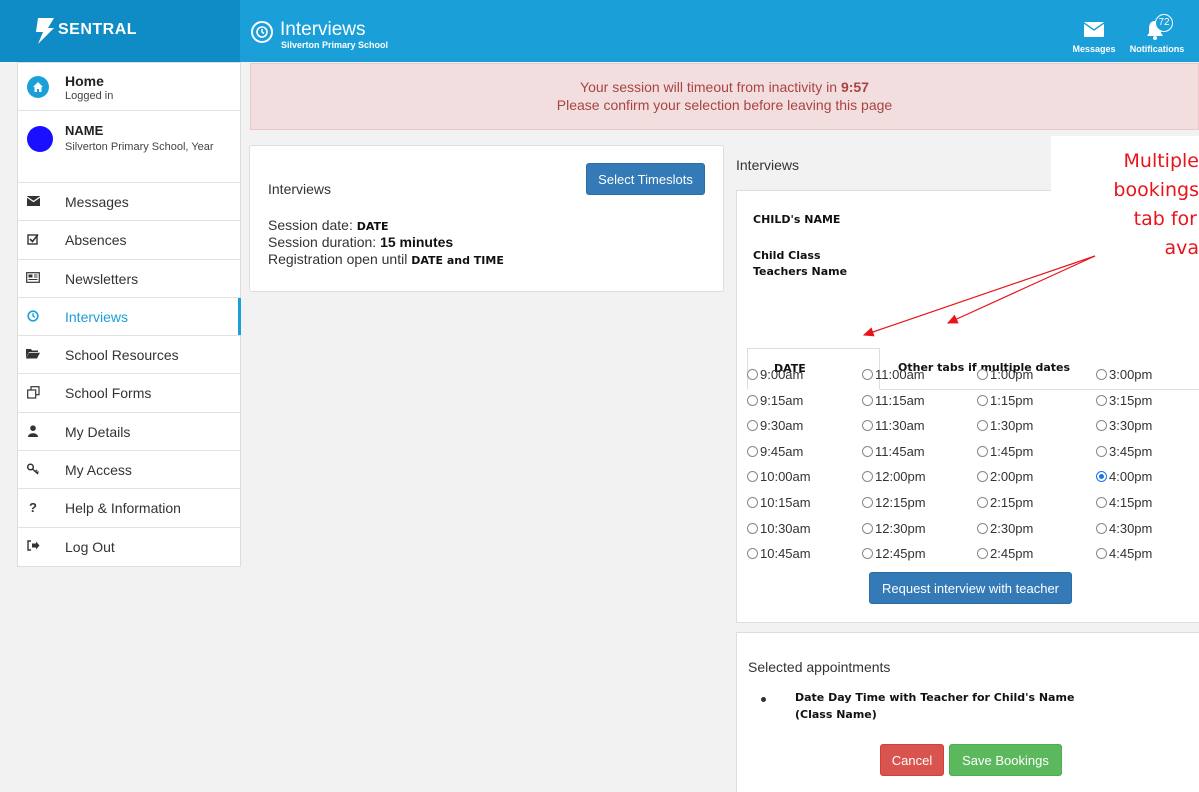  What do you see at coordinates (1131, 374) in the screenshot?
I see `timeslot-label: 3:00pm` at bounding box center [1131, 374].